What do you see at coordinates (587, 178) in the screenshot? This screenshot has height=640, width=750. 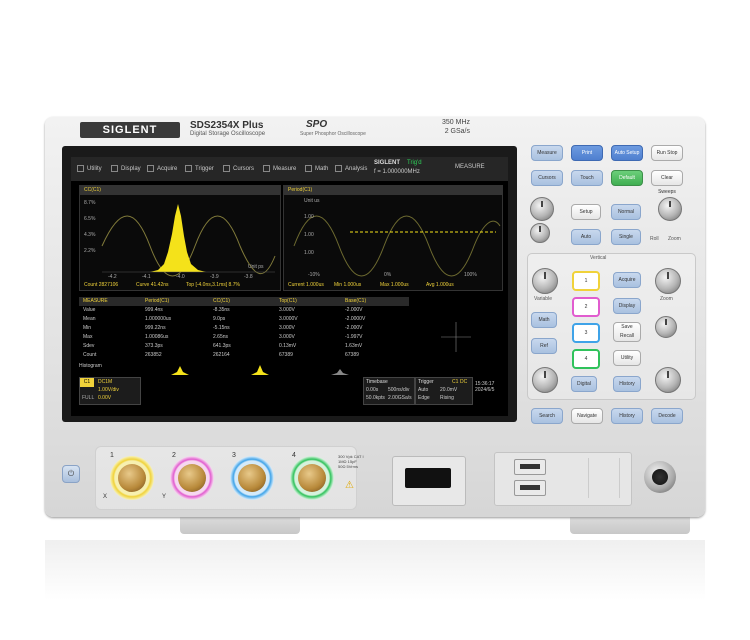 I see `touch-button: Touch` at bounding box center [587, 178].